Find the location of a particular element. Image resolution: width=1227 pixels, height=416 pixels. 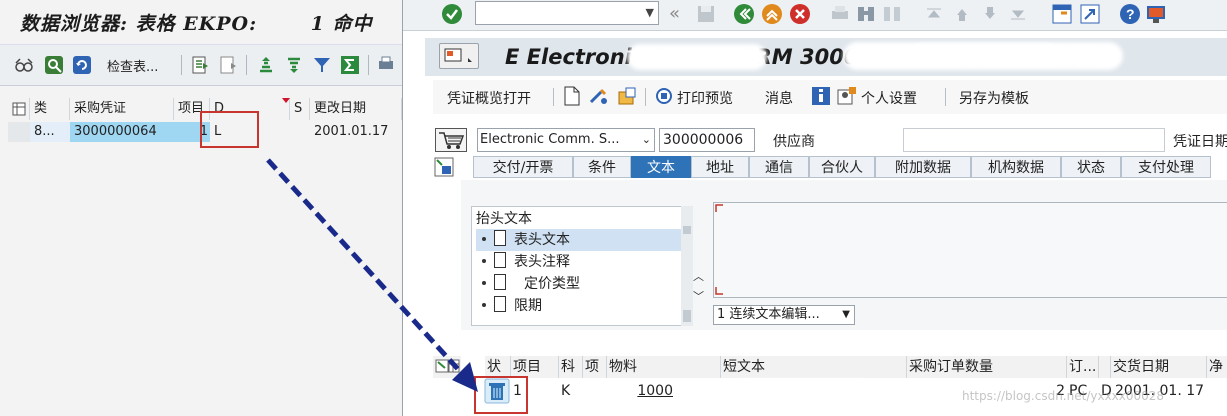

collapse-icon: « is located at coordinates (680, 14).